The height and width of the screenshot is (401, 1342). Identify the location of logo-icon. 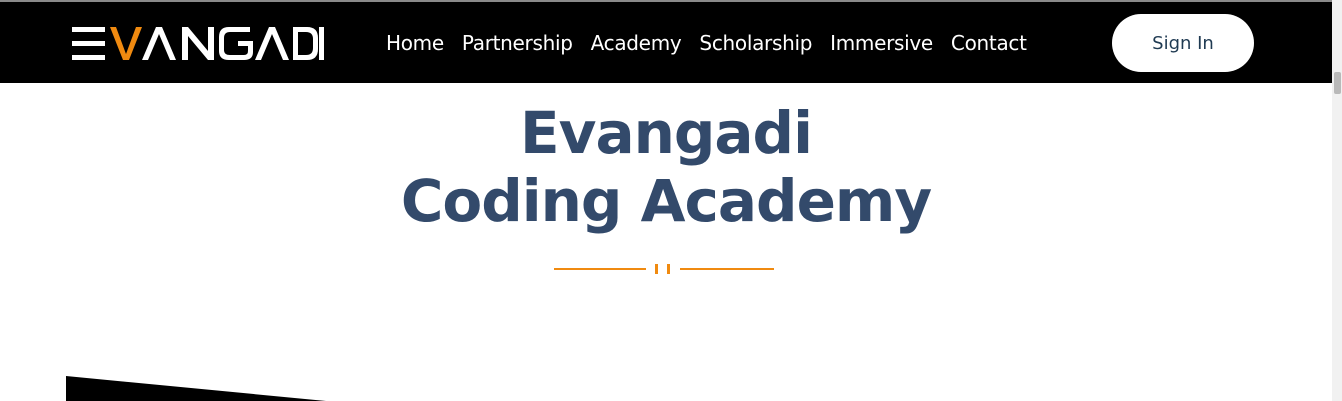
(198, 43).